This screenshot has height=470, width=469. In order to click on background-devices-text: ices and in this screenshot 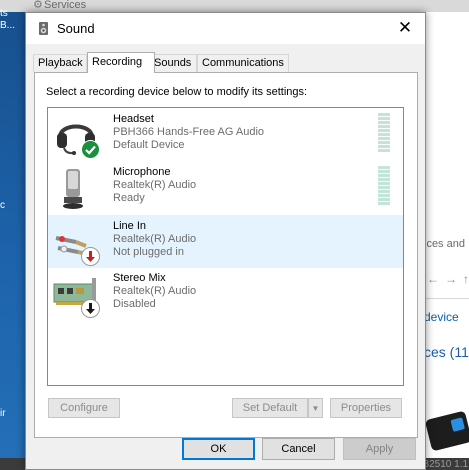, I will do `click(444, 244)`.